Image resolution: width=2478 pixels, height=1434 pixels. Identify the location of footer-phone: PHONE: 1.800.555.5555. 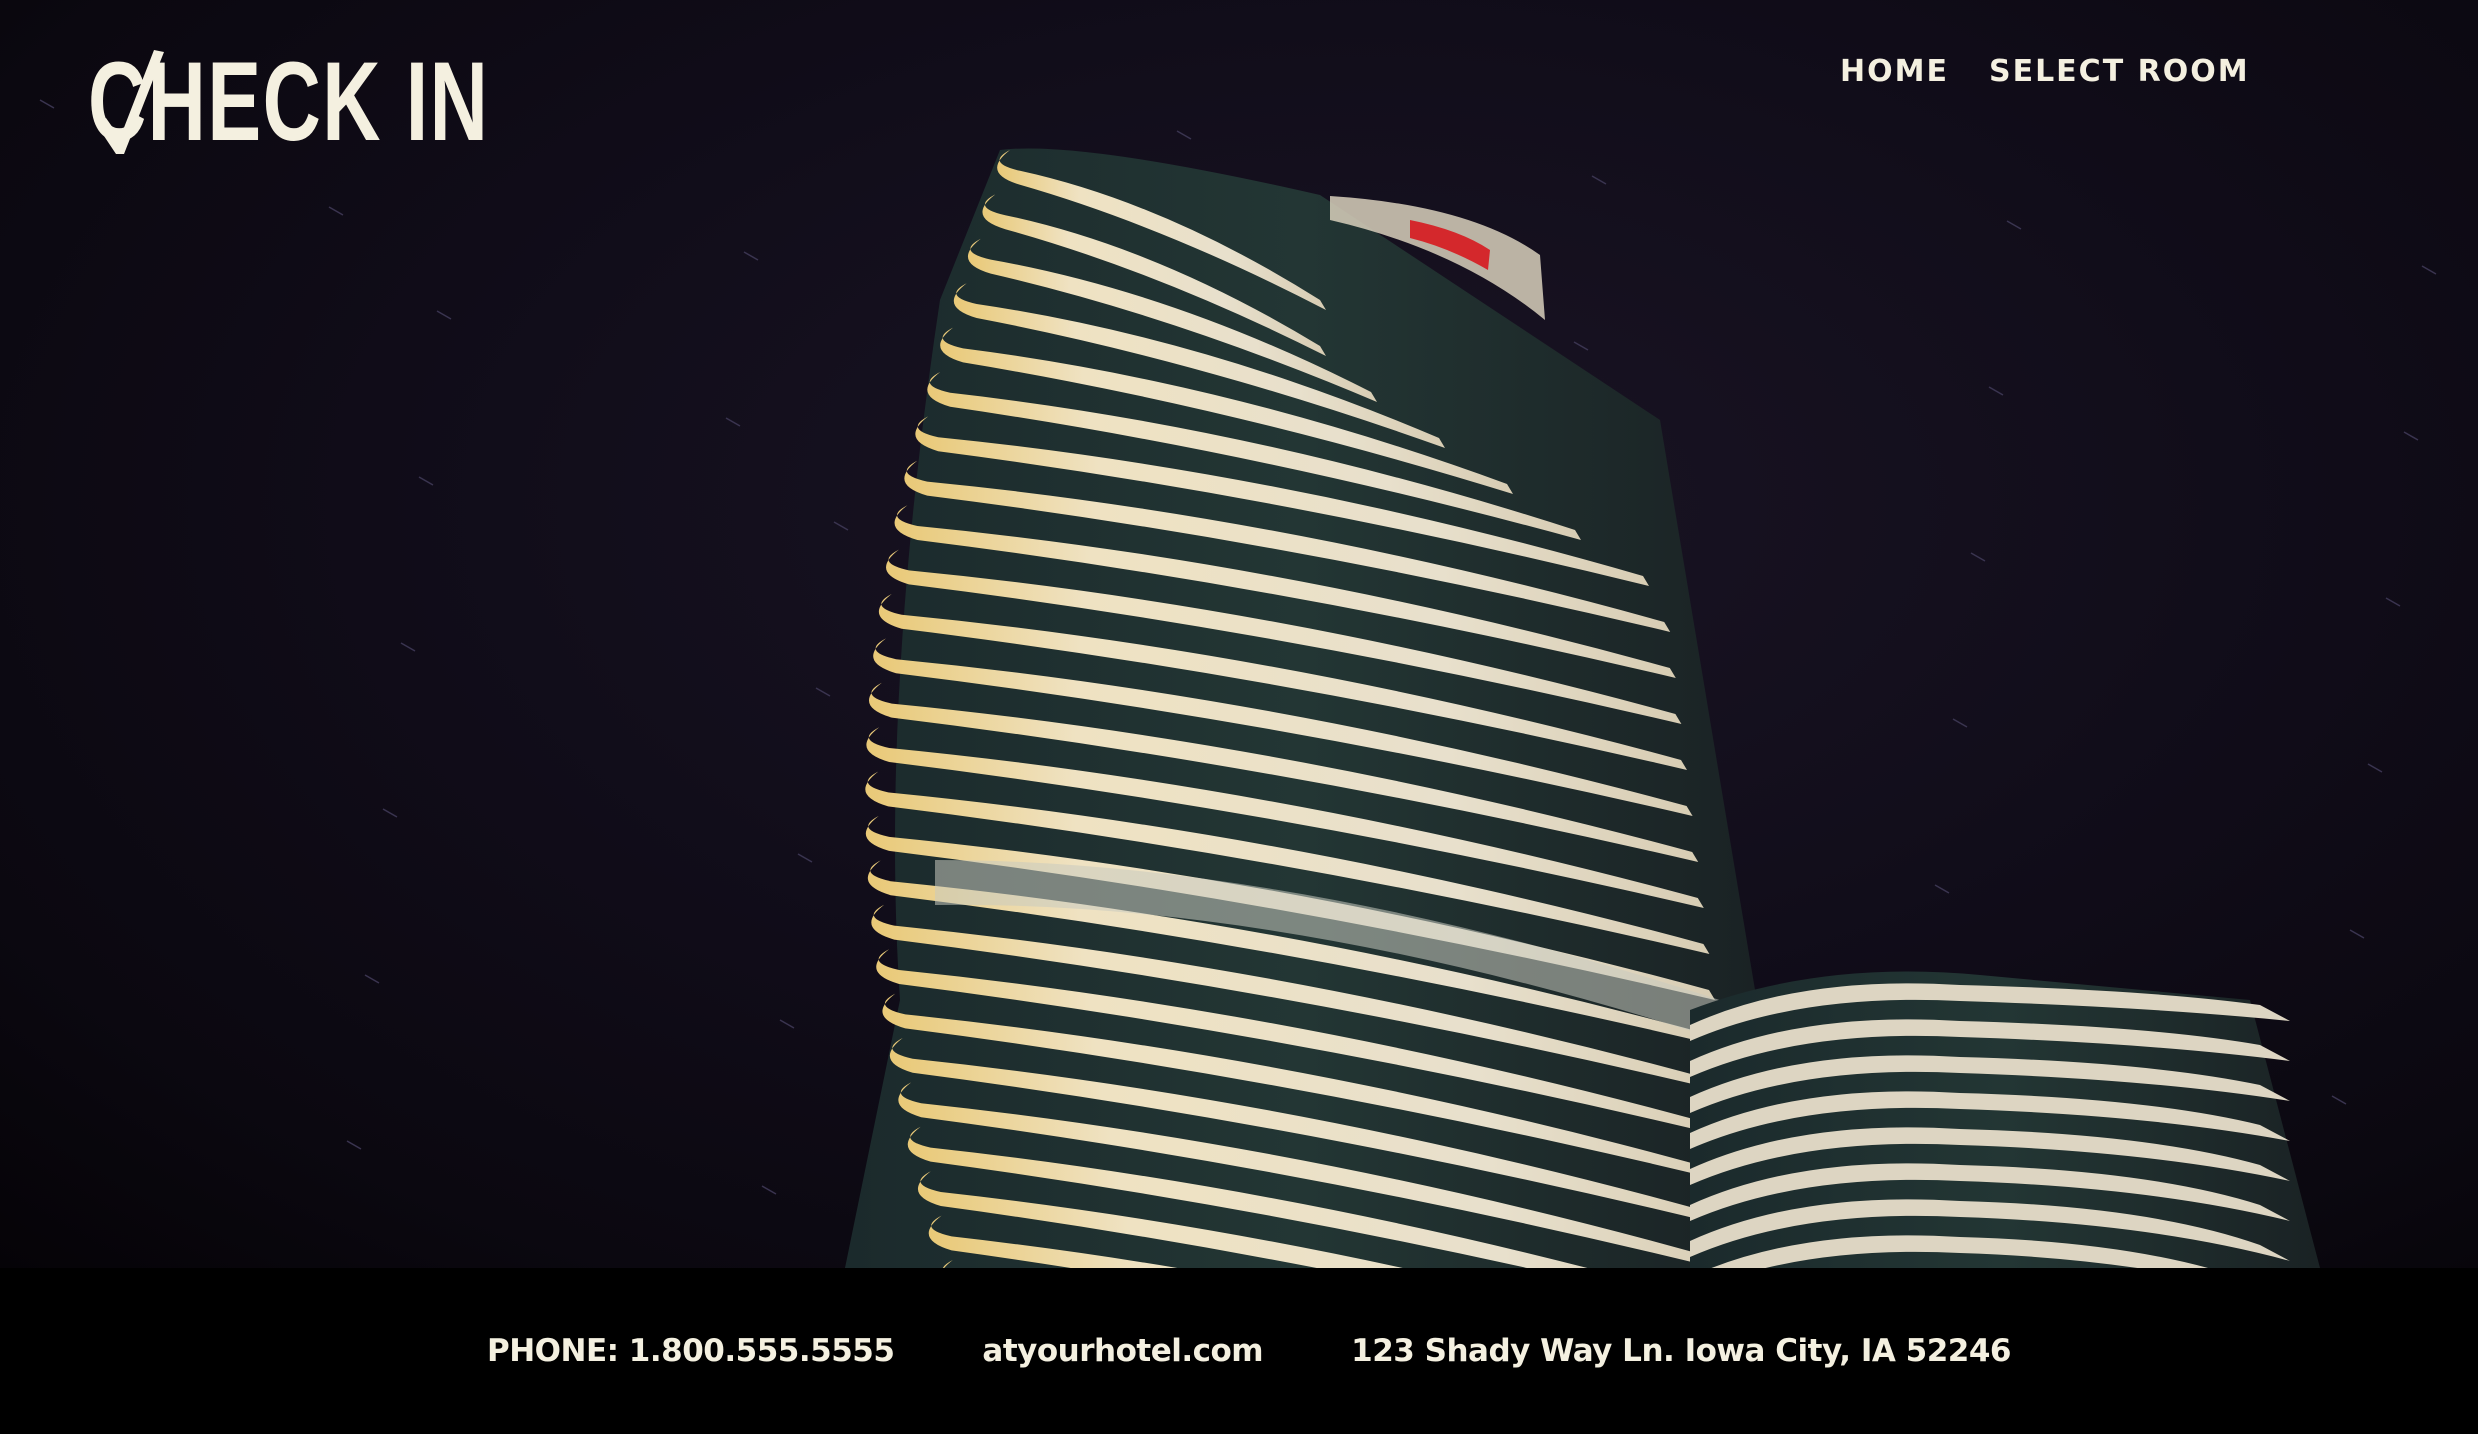
(691, 1351).